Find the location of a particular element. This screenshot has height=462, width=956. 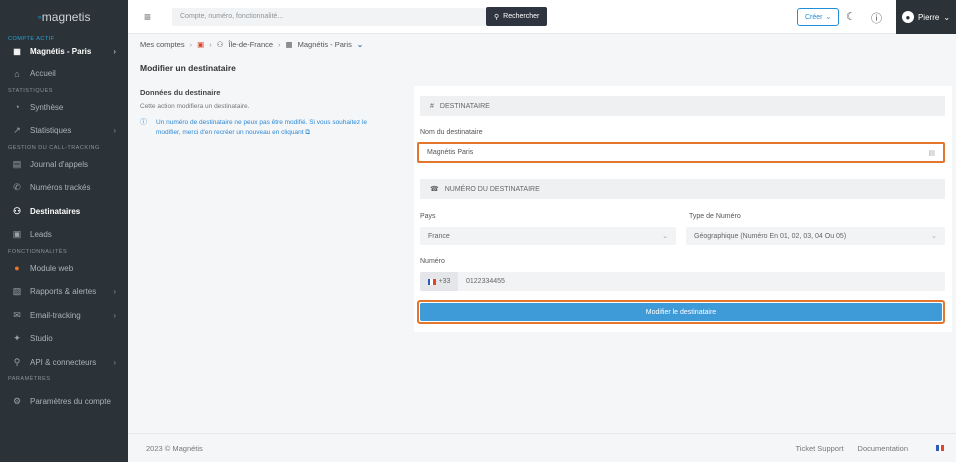

copyright: 2023 © Magnétis is located at coordinates (174, 448).